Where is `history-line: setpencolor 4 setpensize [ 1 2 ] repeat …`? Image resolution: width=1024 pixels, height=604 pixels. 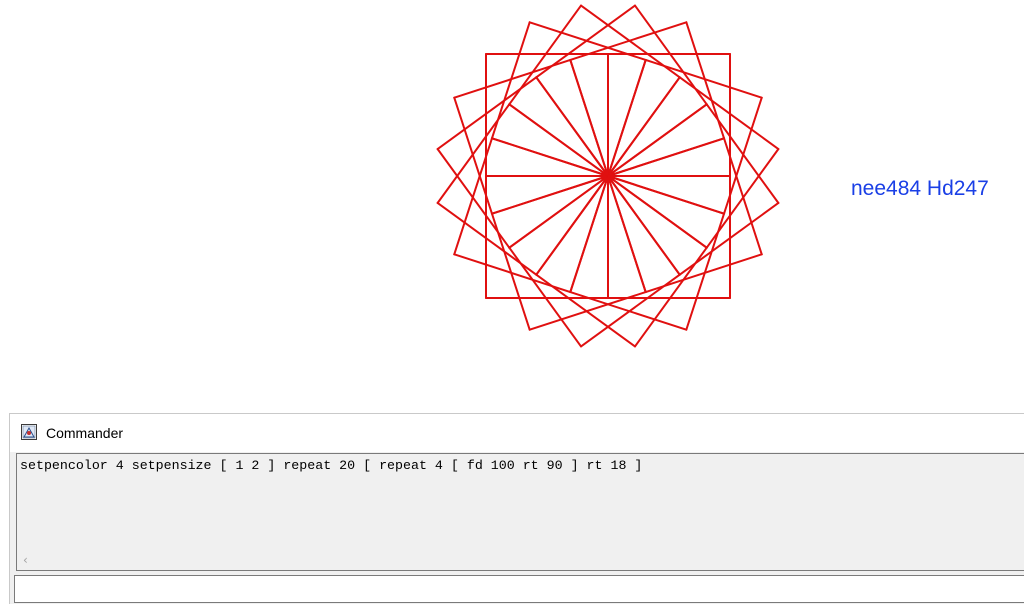 history-line: setpencolor 4 setpensize [ 1 2 ] repeat … is located at coordinates (331, 465).